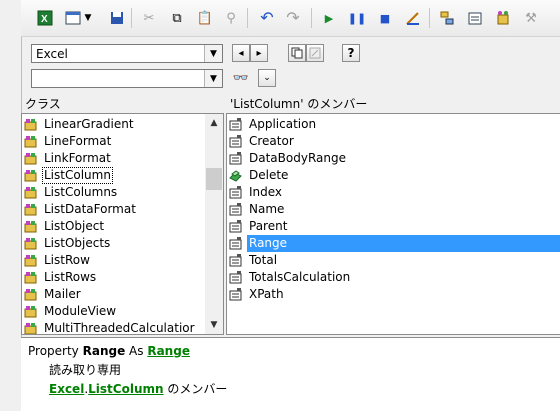 Image resolution: width=560 pixels, height=411 pixels. I want to click on detail-class-link: ListColumn, so click(125, 389).